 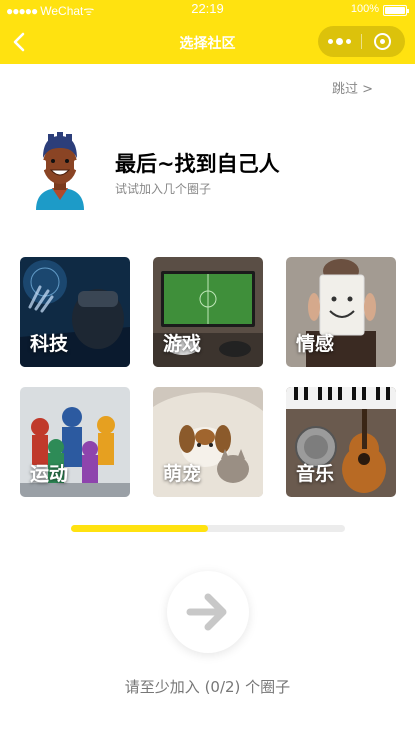 What do you see at coordinates (341, 312) in the screenshot?
I see `community-tile-emotion: 情感` at bounding box center [341, 312].